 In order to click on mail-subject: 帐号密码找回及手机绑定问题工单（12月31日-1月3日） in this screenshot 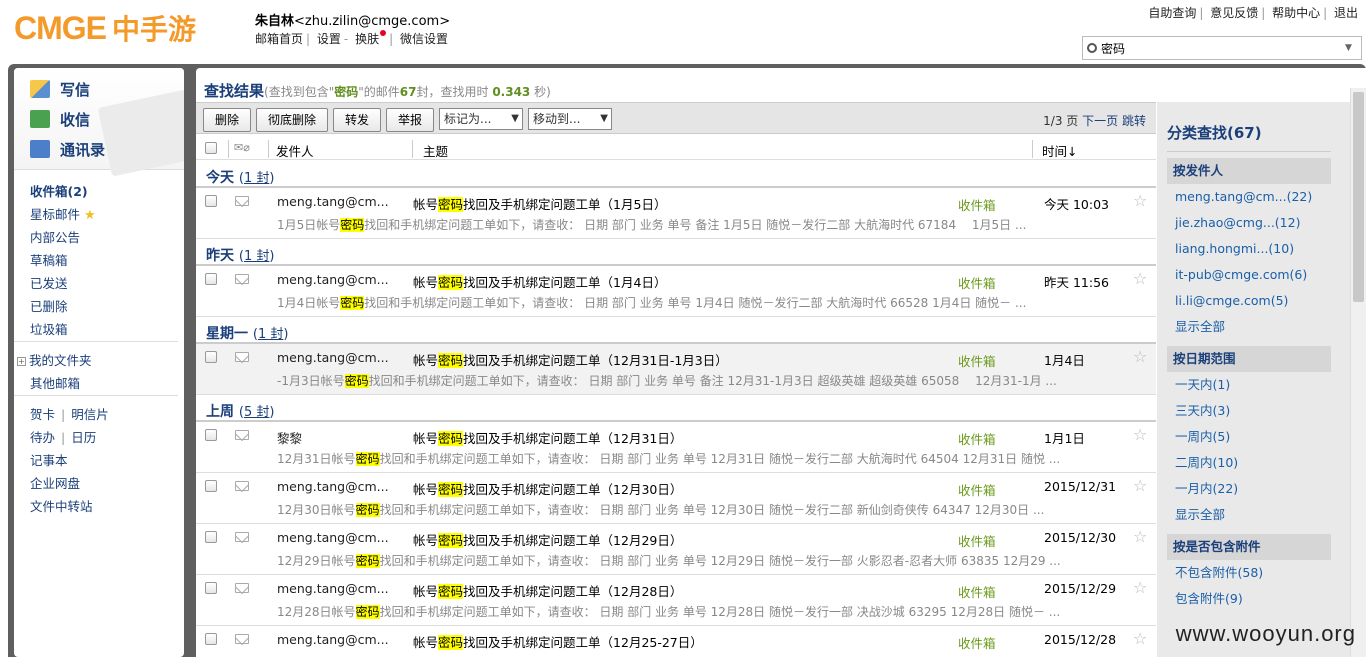, I will do `click(570, 359)`.